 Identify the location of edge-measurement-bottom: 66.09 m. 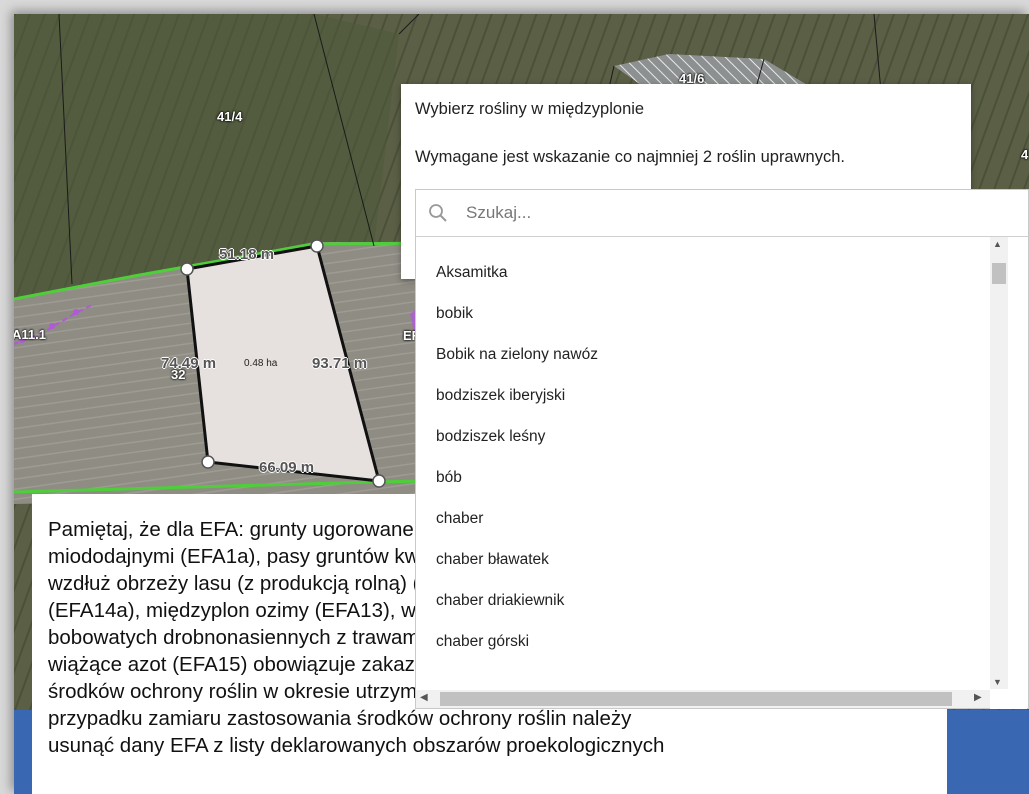
(287, 467).